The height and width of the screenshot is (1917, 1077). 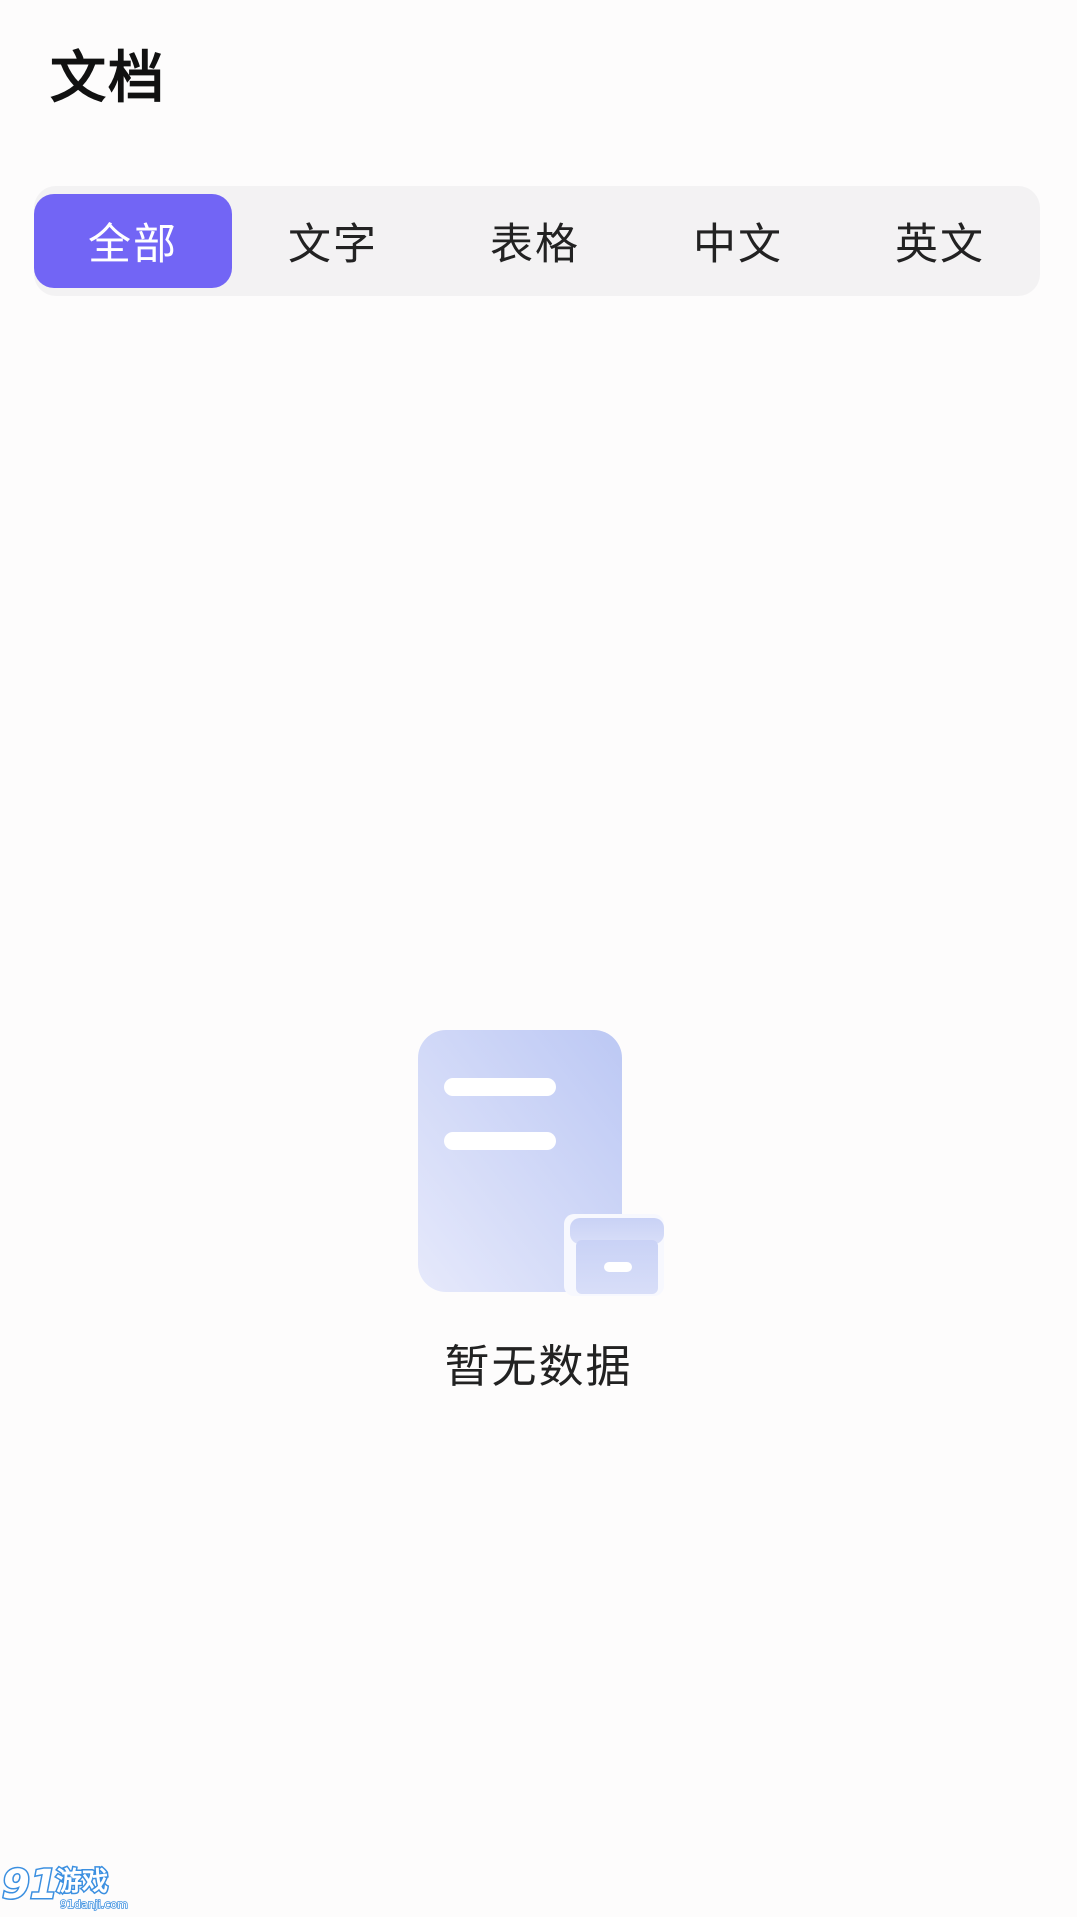 What do you see at coordinates (82, 1882) in the screenshot?
I see `svg-text: 游戏` at bounding box center [82, 1882].